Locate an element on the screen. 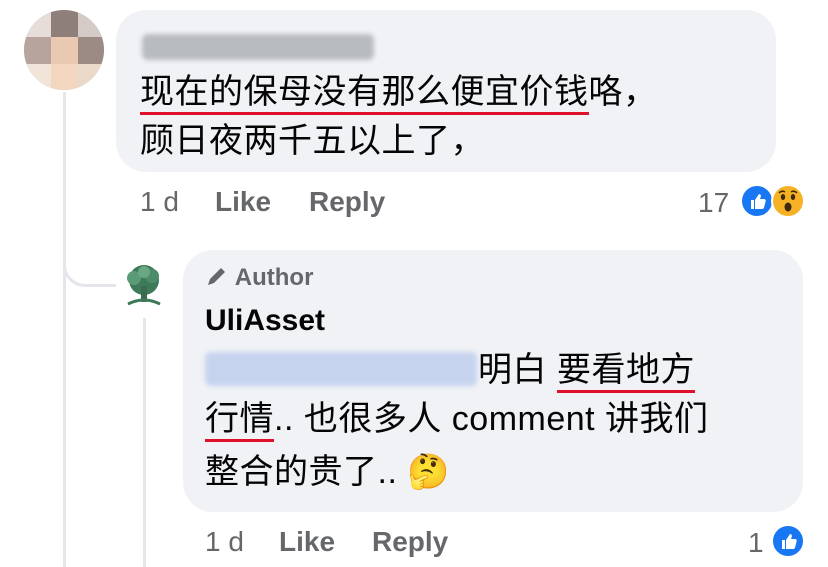 The image size is (828, 567). reaction-count: 17 is located at coordinates (713, 203).